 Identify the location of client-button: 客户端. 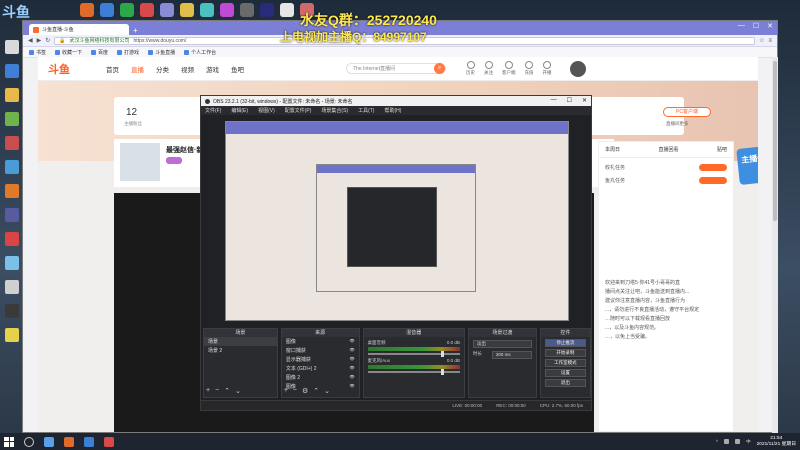
(509, 68).